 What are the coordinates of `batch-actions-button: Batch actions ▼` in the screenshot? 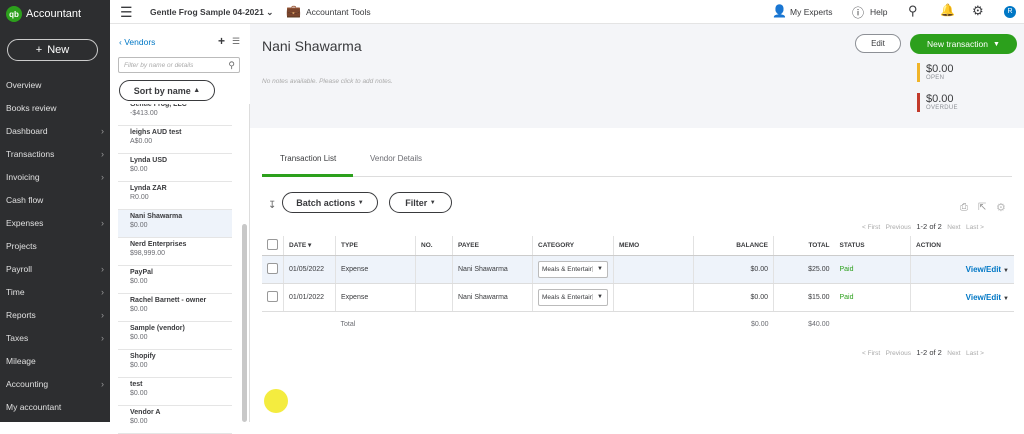 It's located at (330, 202).